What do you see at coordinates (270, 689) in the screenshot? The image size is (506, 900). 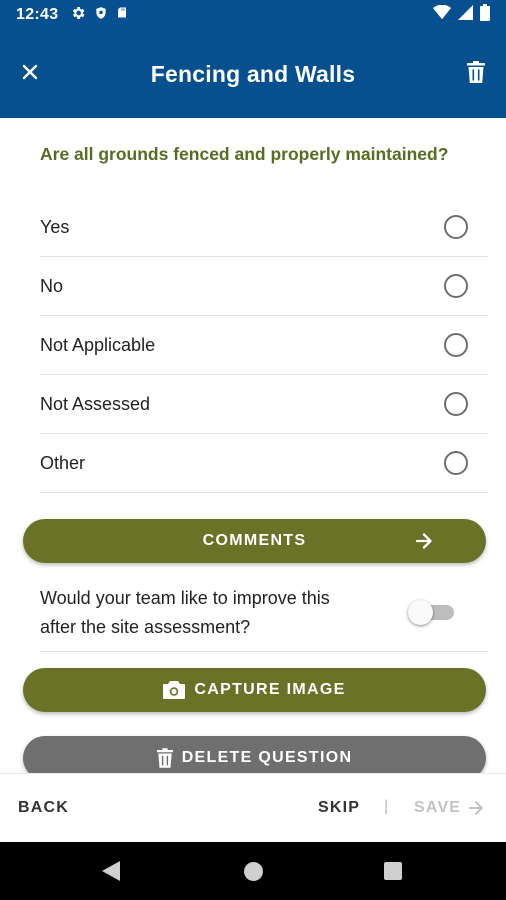 I see `capture-image-label: CAPTURE IMAGE` at bounding box center [270, 689].